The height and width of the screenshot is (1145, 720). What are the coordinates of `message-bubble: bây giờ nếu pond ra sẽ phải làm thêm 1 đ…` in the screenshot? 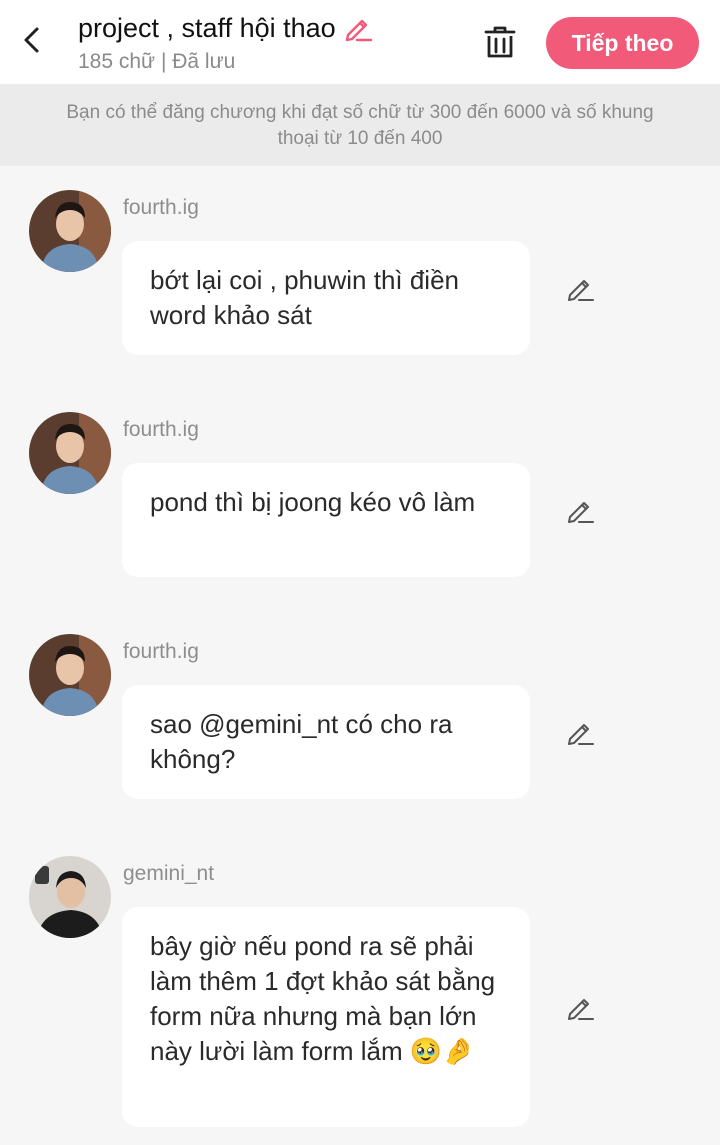 It's located at (326, 1017).